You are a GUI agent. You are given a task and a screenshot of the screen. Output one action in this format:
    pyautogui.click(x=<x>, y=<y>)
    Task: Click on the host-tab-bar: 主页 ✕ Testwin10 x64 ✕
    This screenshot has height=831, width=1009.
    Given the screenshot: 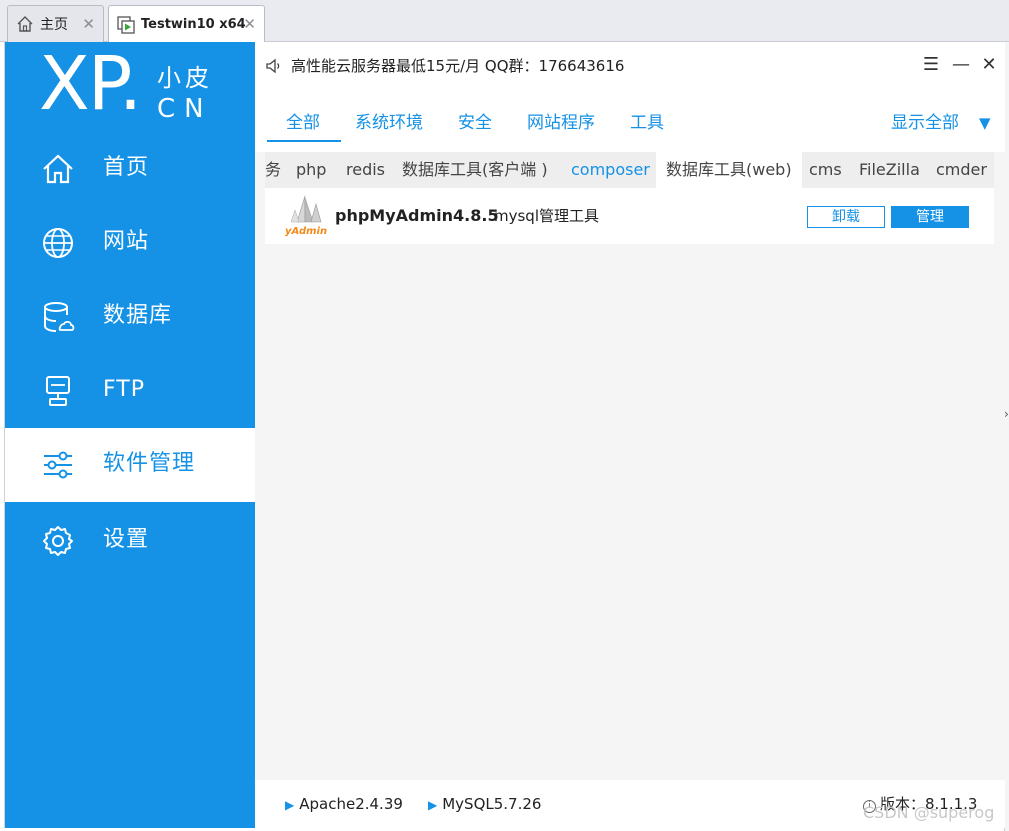 What is the action you would take?
    pyautogui.click(x=504, y=21)
    